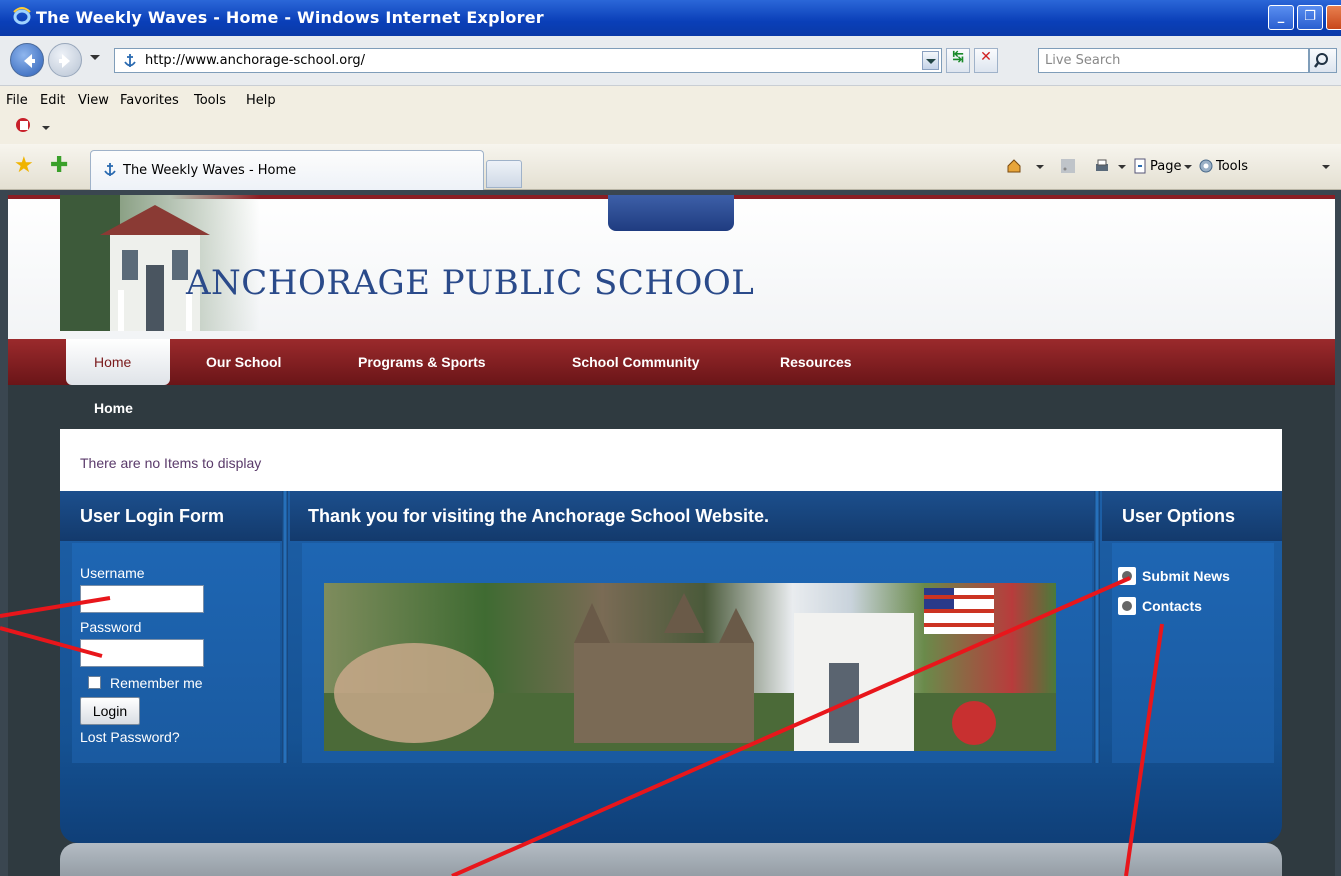  I want to click on login-header: User Login Form, so click(171, 516).